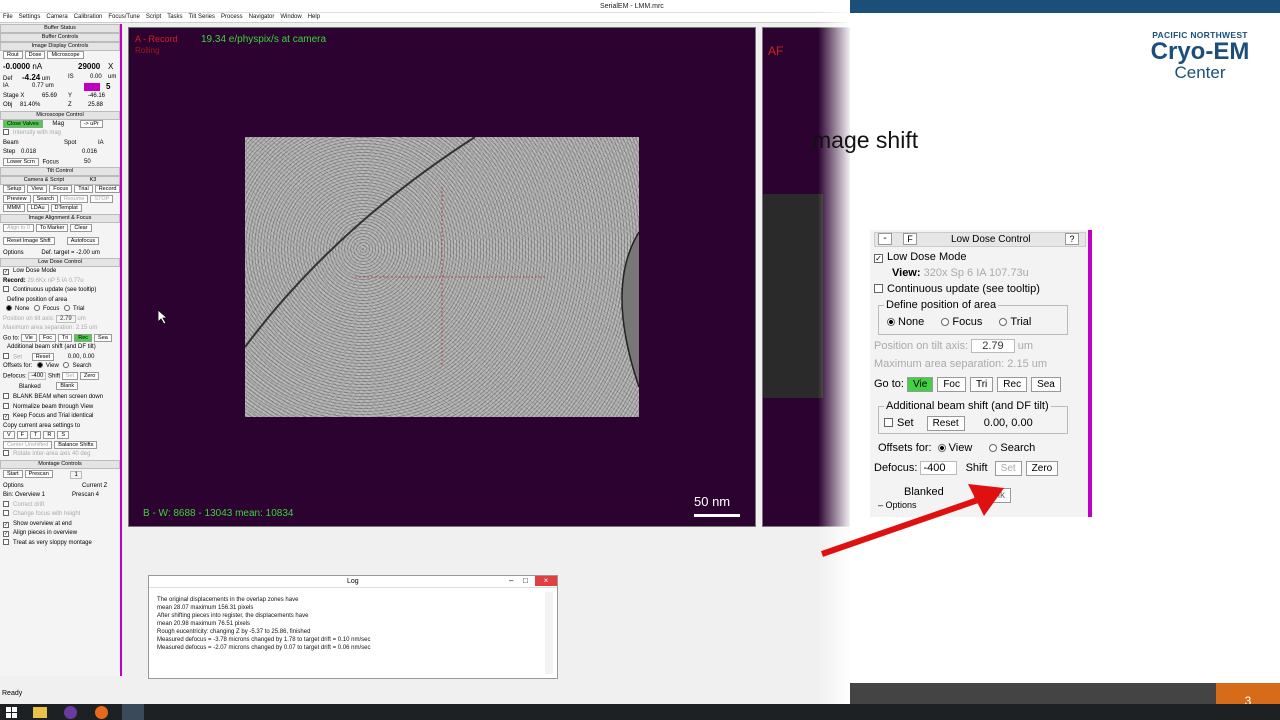 This screenshot has width=1280, height=720. What do you see at coordinates (981, 384) in the screenshot?
I see `ldc-goto-trial-button: Tri` at bounding box center [981, 384].